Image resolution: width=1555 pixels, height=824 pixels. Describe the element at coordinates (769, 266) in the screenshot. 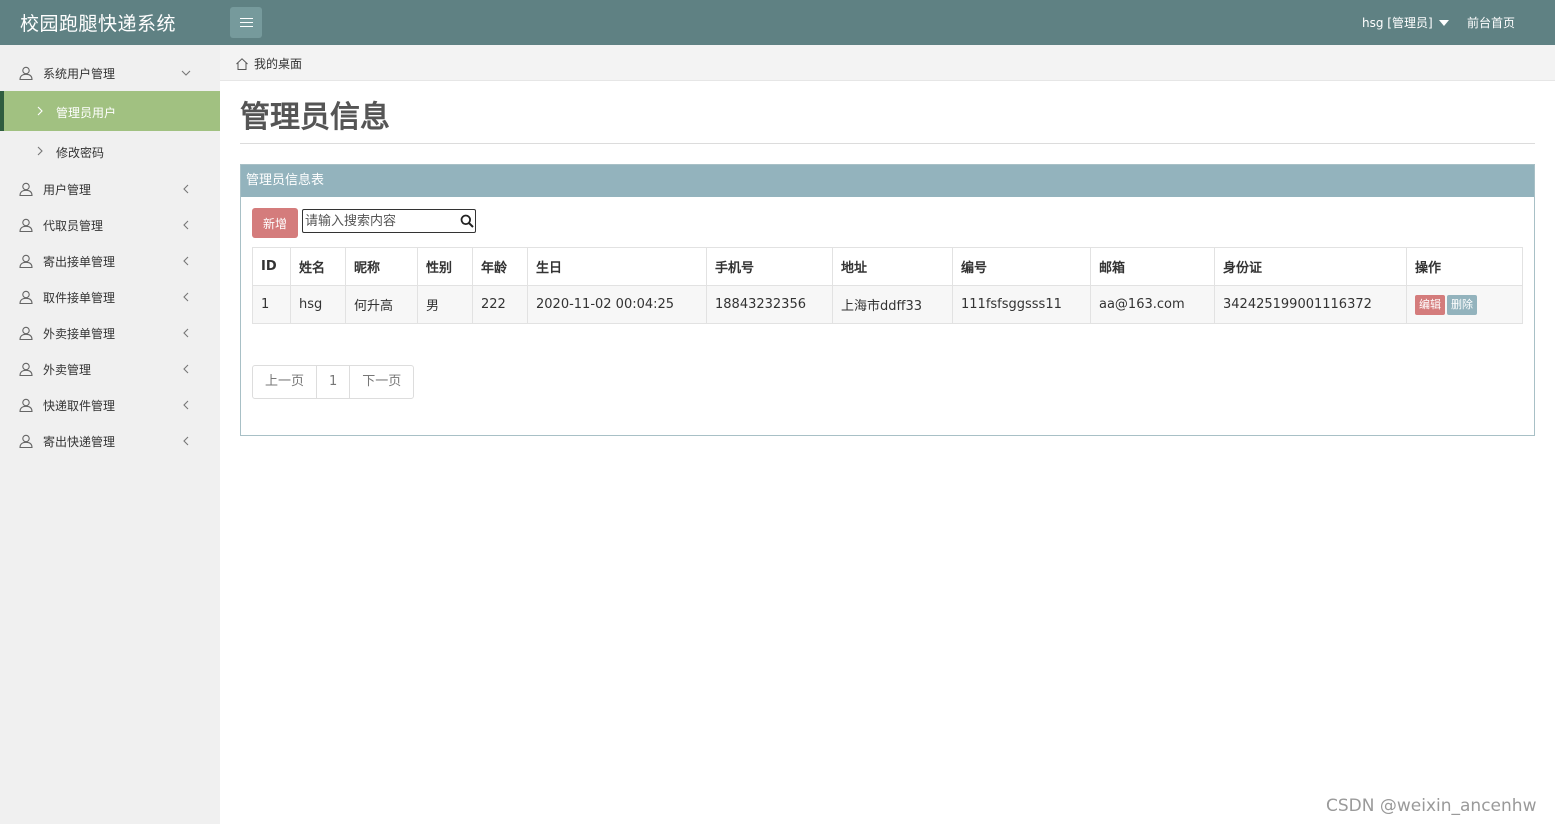

I see `column-header: 手机号` at that location.